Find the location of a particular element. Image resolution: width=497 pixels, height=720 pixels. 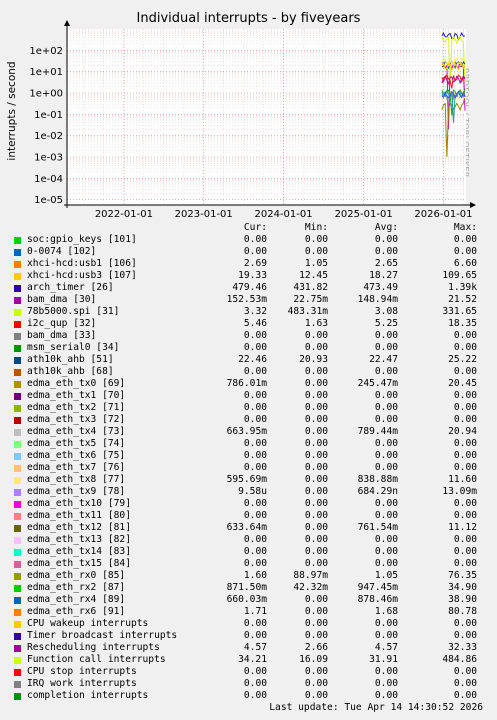

legend-name: Rescheduling interrupts is located at coordinates (93, 647).